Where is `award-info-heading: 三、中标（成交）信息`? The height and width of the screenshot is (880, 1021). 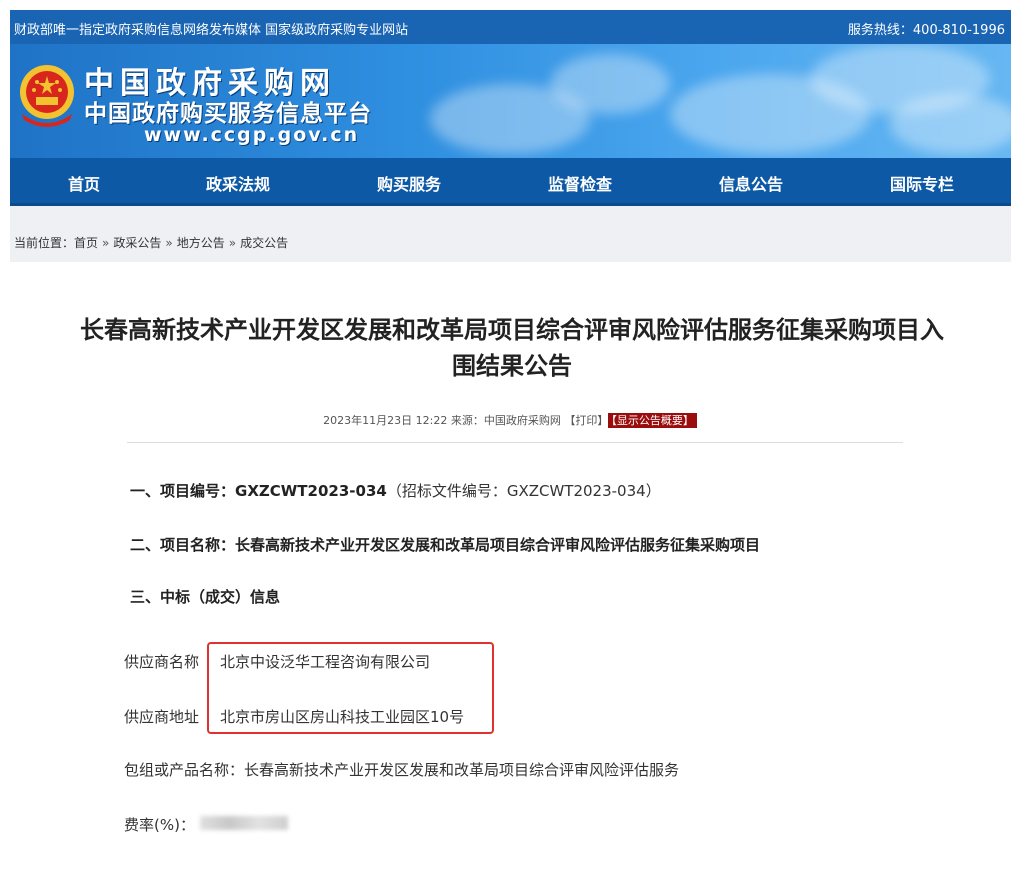 award-info-heading: 三、中标（成交）信息 is located at coordinates (205, 597).